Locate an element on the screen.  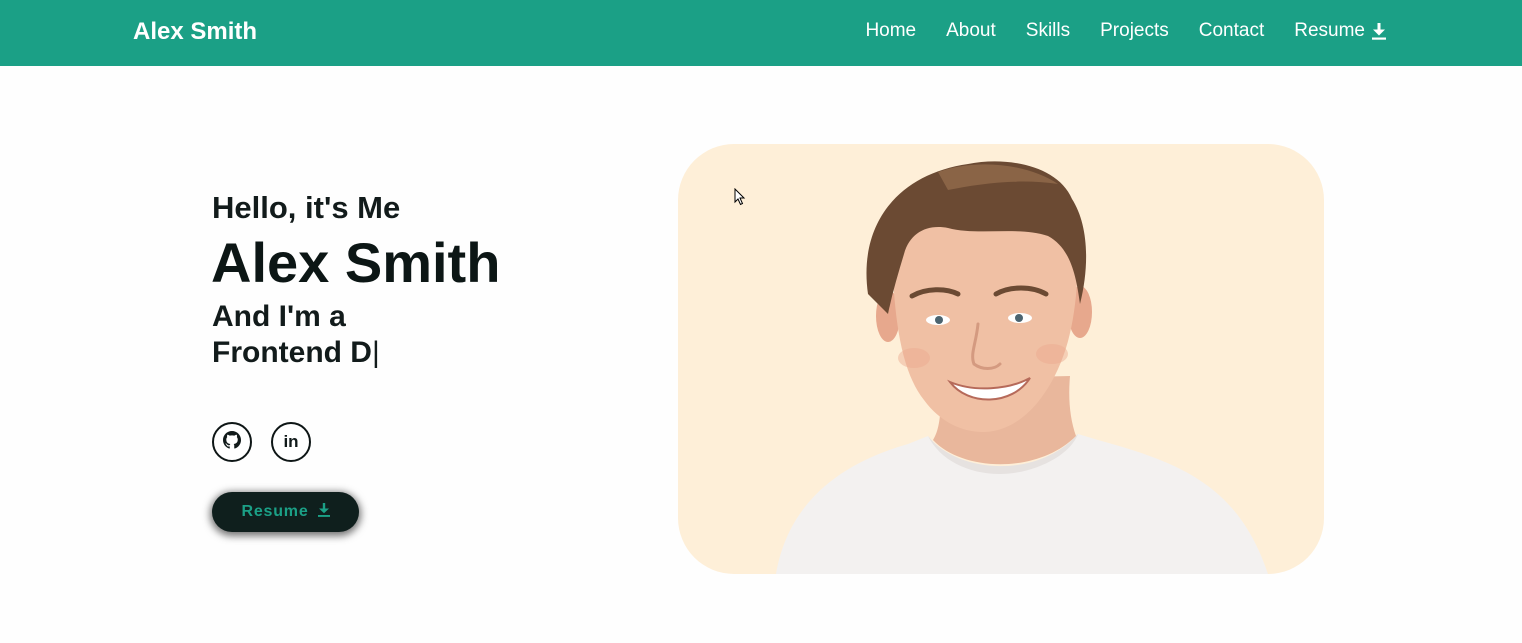
linkedin-icon: in is located at coordinates (291, 441).